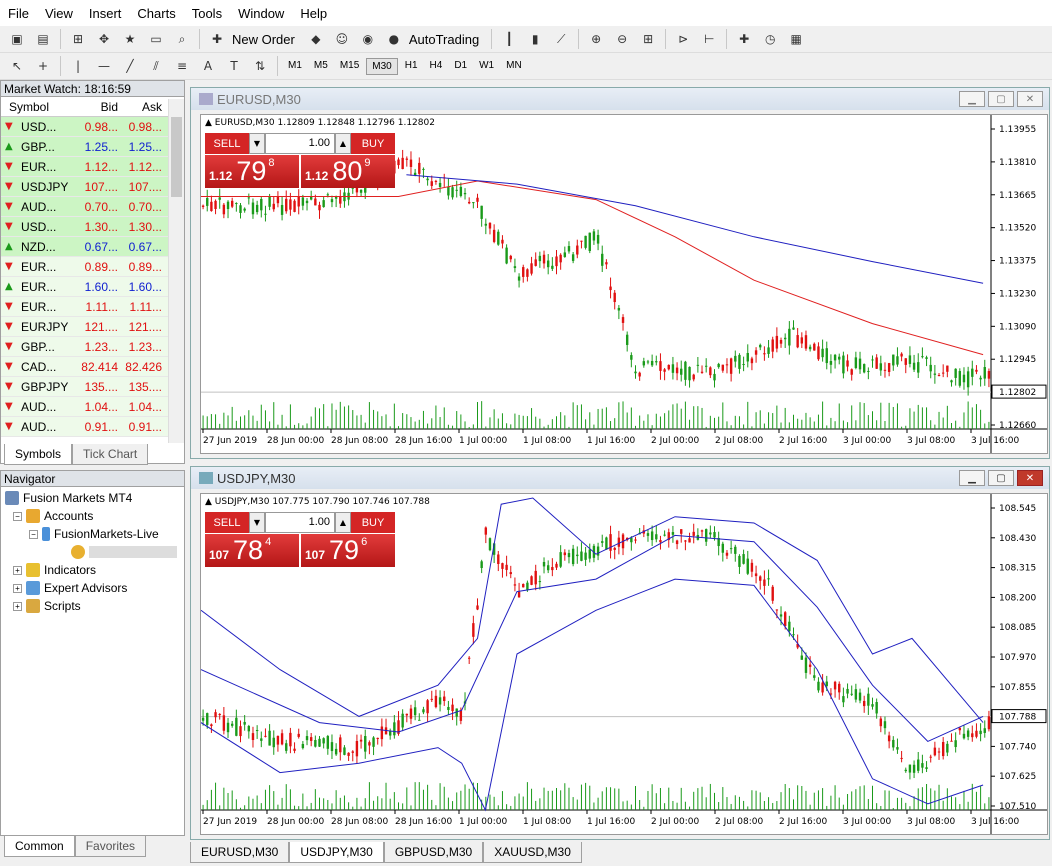  Describe the element at coordinates (349, 66) in the screenshot. I see `timeframe-m15: M15` at that location.